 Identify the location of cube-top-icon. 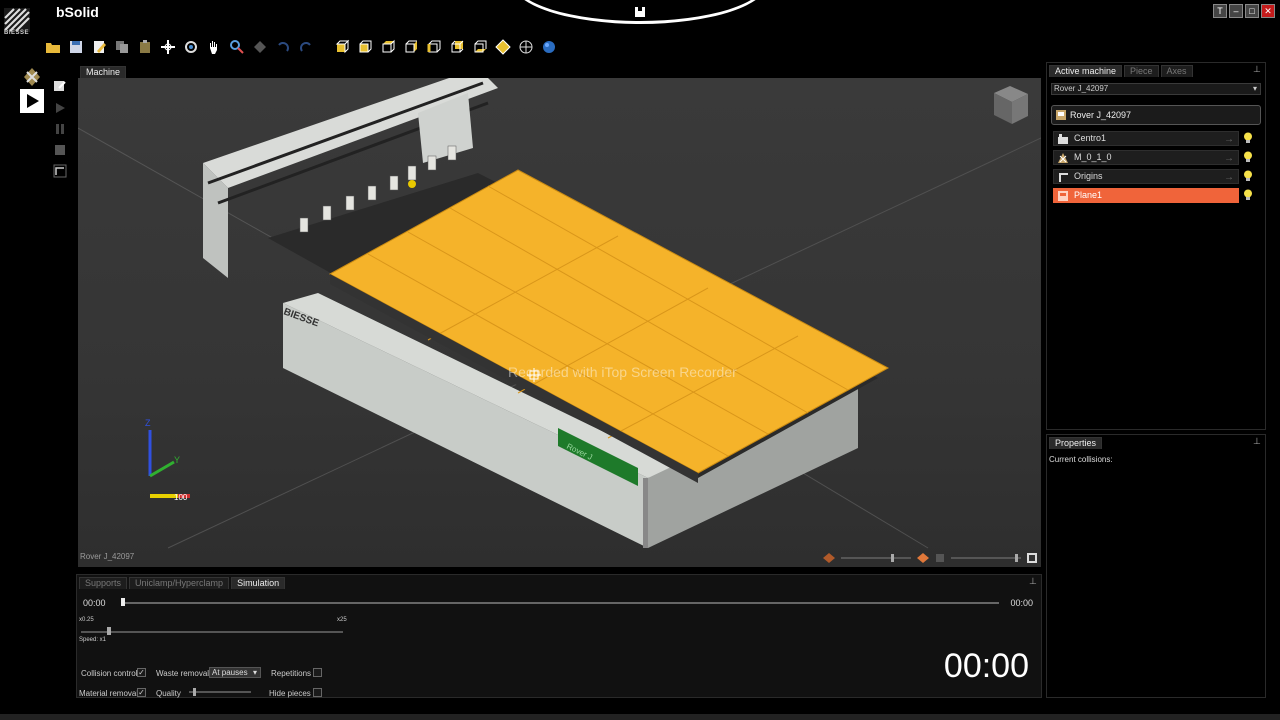
(388, 47).